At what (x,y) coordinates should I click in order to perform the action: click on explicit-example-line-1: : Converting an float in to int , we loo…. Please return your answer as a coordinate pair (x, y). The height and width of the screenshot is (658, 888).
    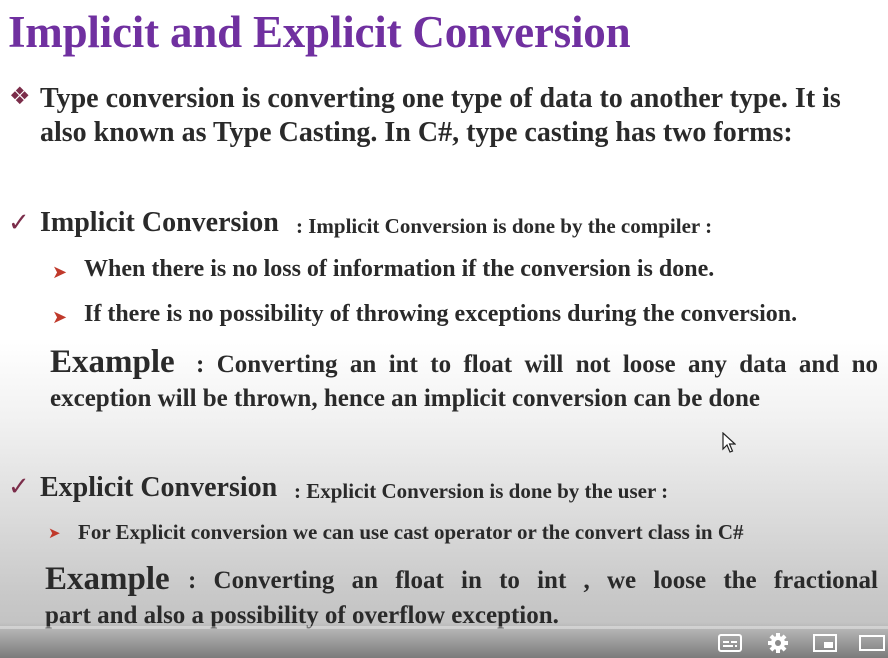
    Looking at the image, I should click on (533, 580).